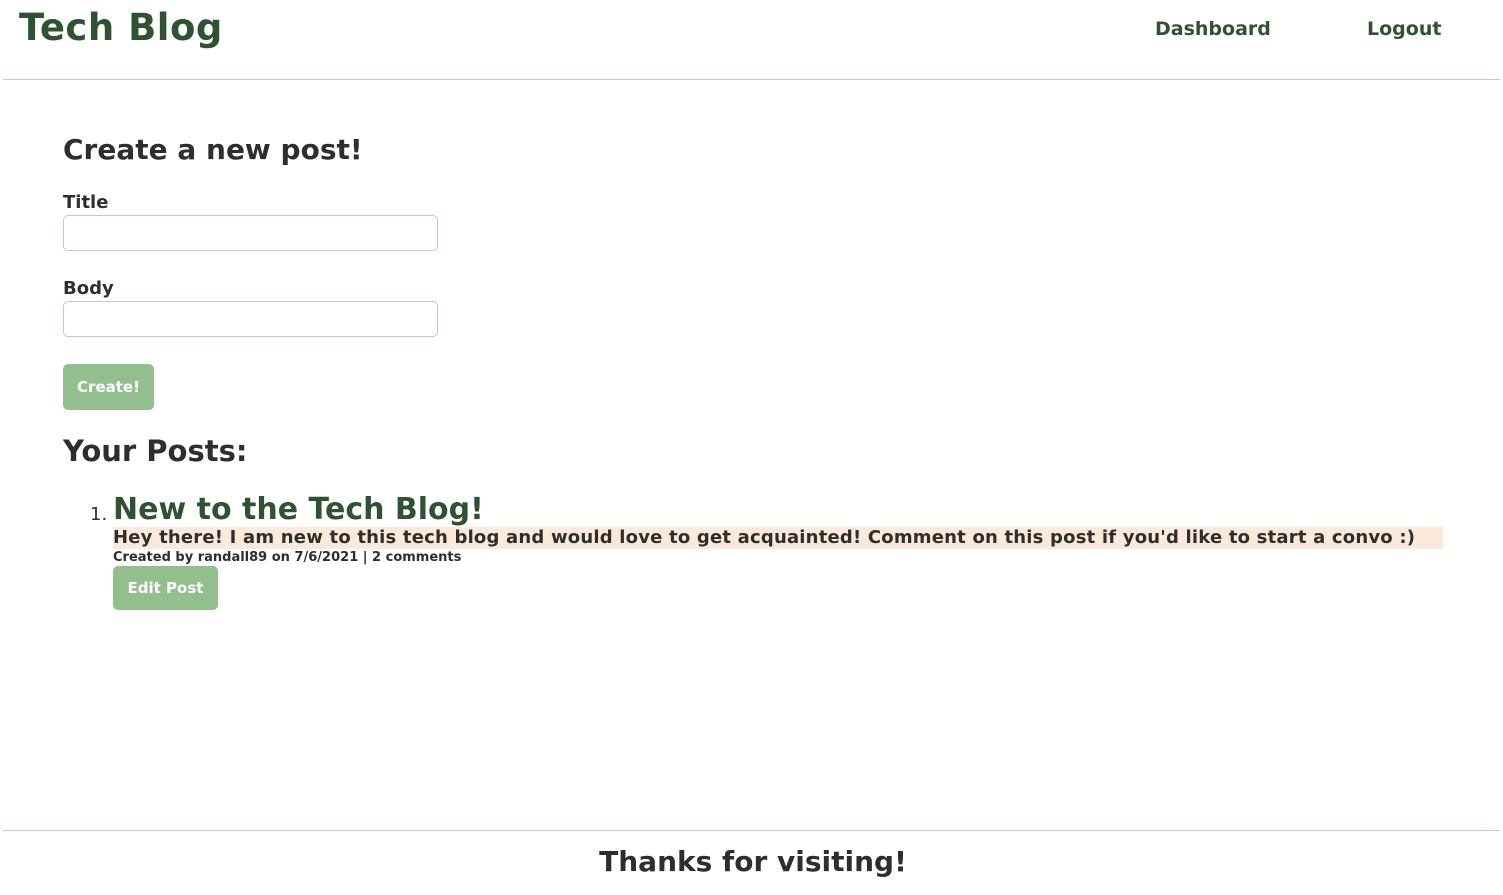  What do you see at coordinates (250, 319) in the screenshot?
I see `post-body-input` at bounding box center [250, 319].